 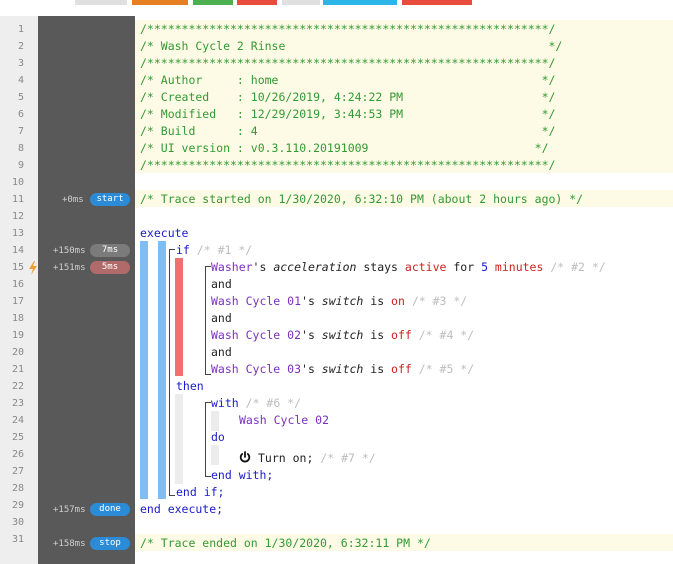 I want to click on action-statement: Turn on; /* #7 */, so click(x=317, y=458).